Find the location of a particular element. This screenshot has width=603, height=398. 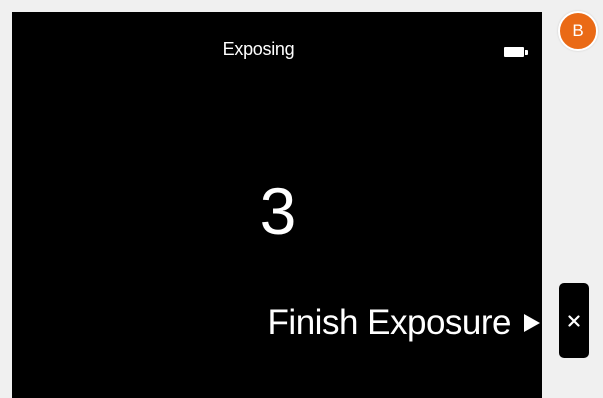

close-icon is located at coordinates (574, 320).